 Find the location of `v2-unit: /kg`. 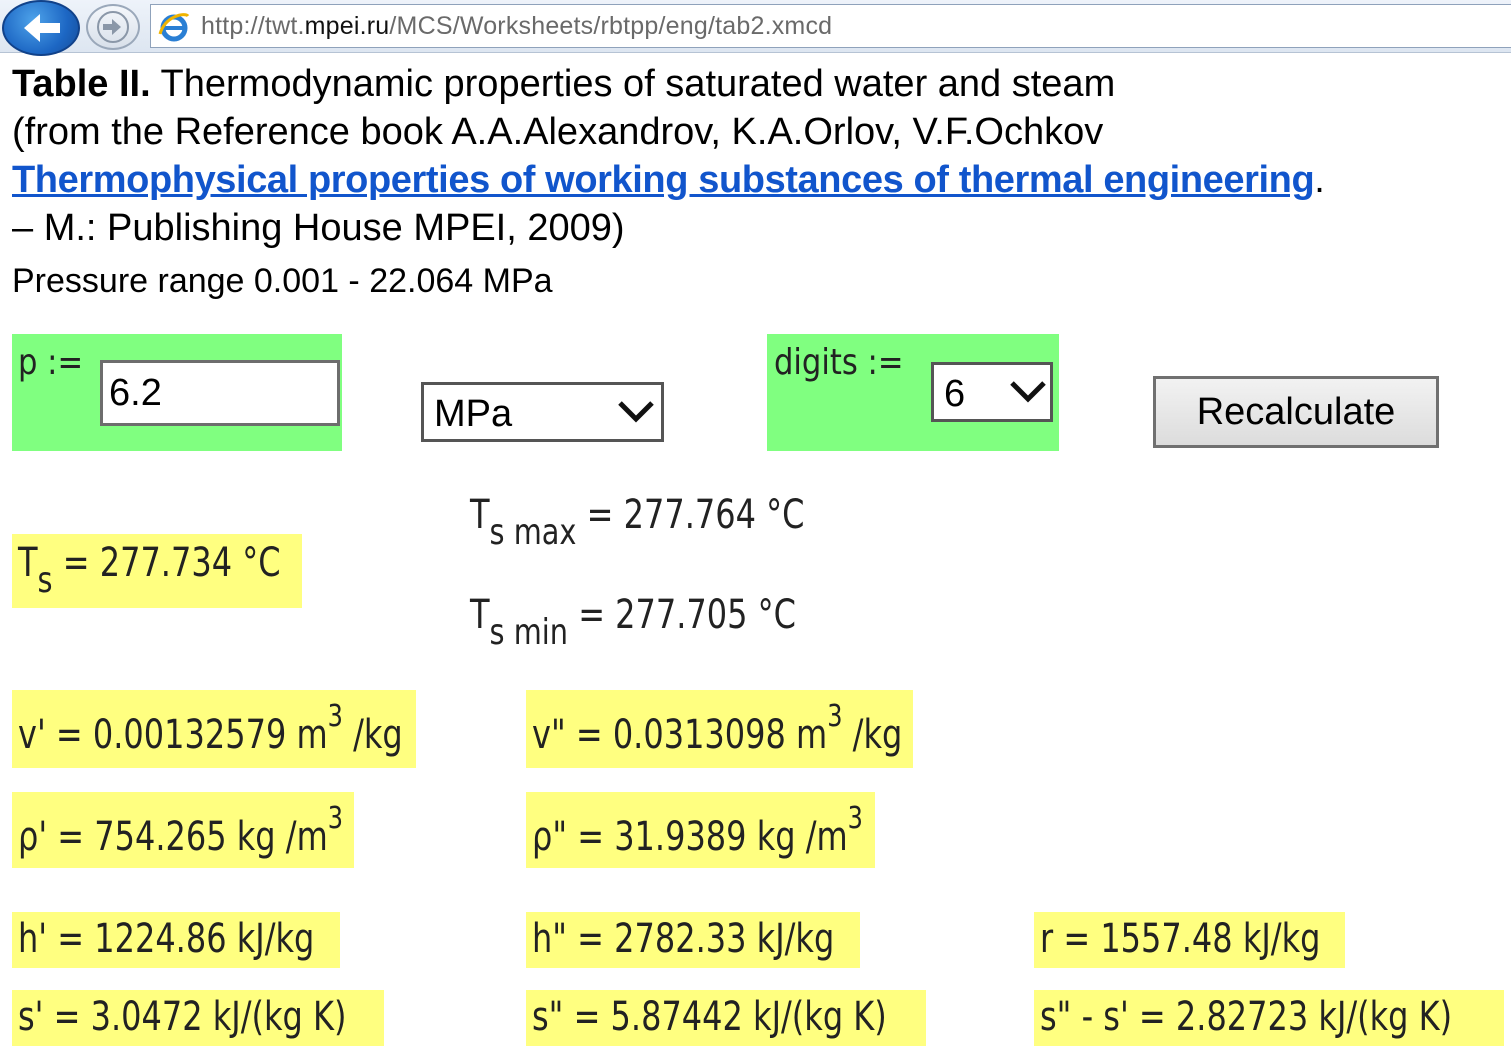

v2-unit: /kg is located at coordinates (872, 735).